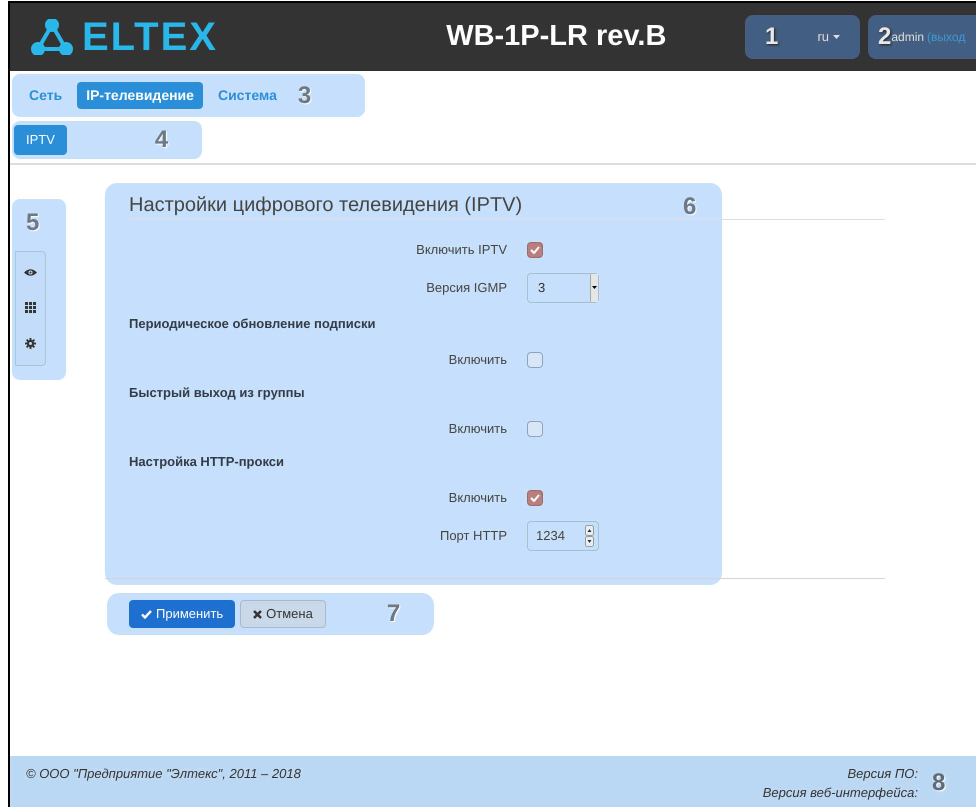  Describe the element at coordinates (207, 462) in the screenshot. I see `section-heading: Настройка HTTP-прокси` at that location.